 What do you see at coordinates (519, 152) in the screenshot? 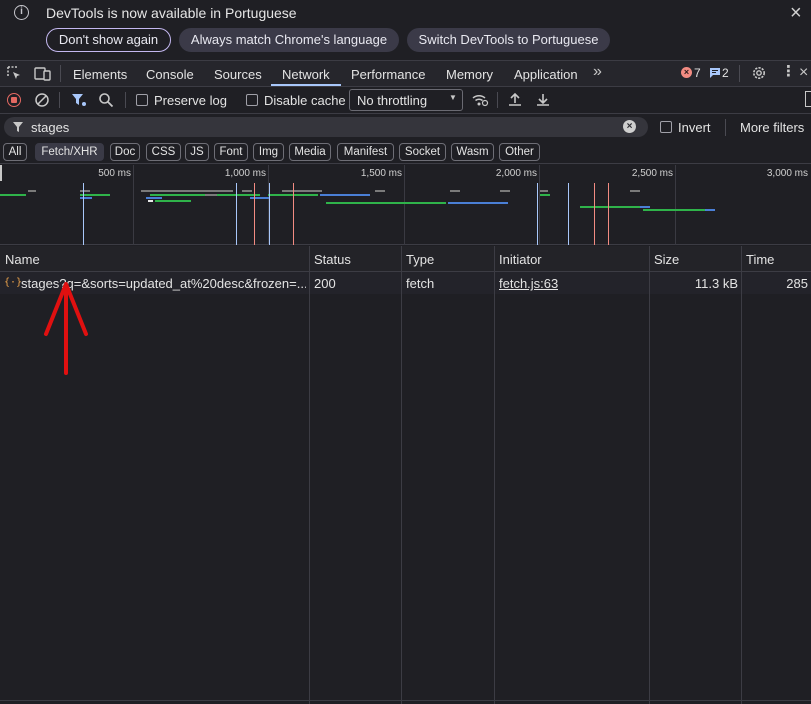
I see `type-filter-other: Other` at bounding box center [519, 152].